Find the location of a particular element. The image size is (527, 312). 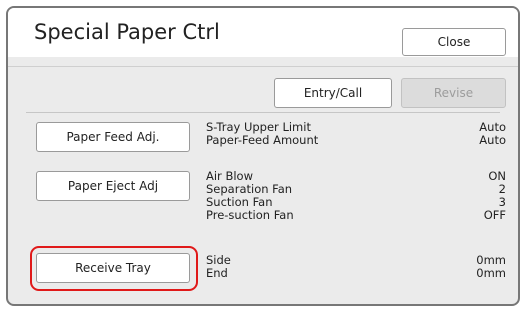

setting-label: End is located at coordinates (217, 273).